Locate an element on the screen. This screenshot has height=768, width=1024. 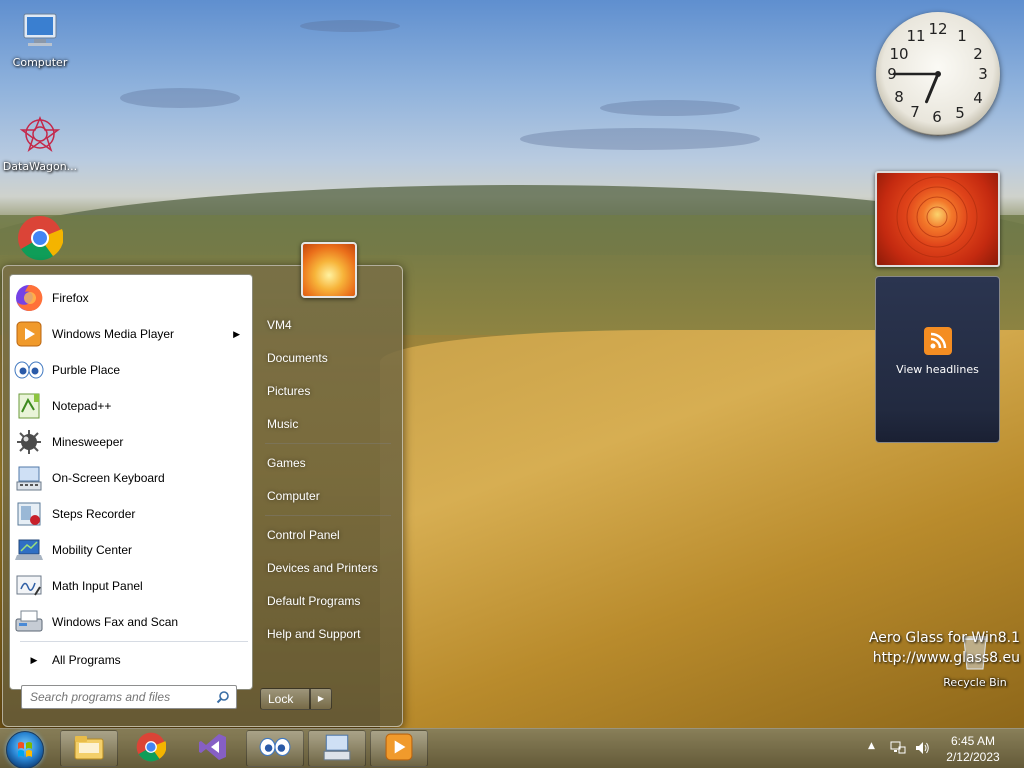
program-item-windows-media-player: Windows Media Player ▶ is located at coordinates (132, 334).